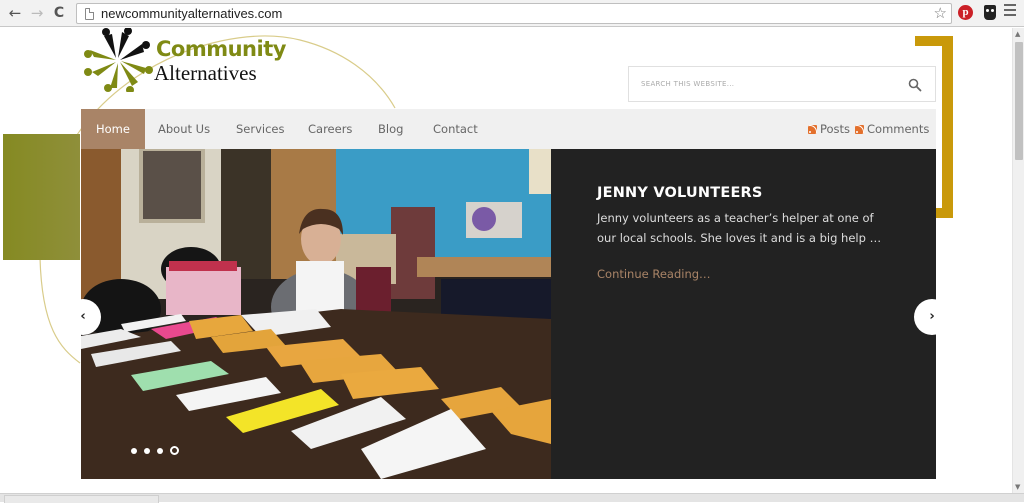 This screenshot has height=503, width=1024. Describe the element at coordinates (260, 129) in the screenshot. I see `nav-item-services: Services` at that location.